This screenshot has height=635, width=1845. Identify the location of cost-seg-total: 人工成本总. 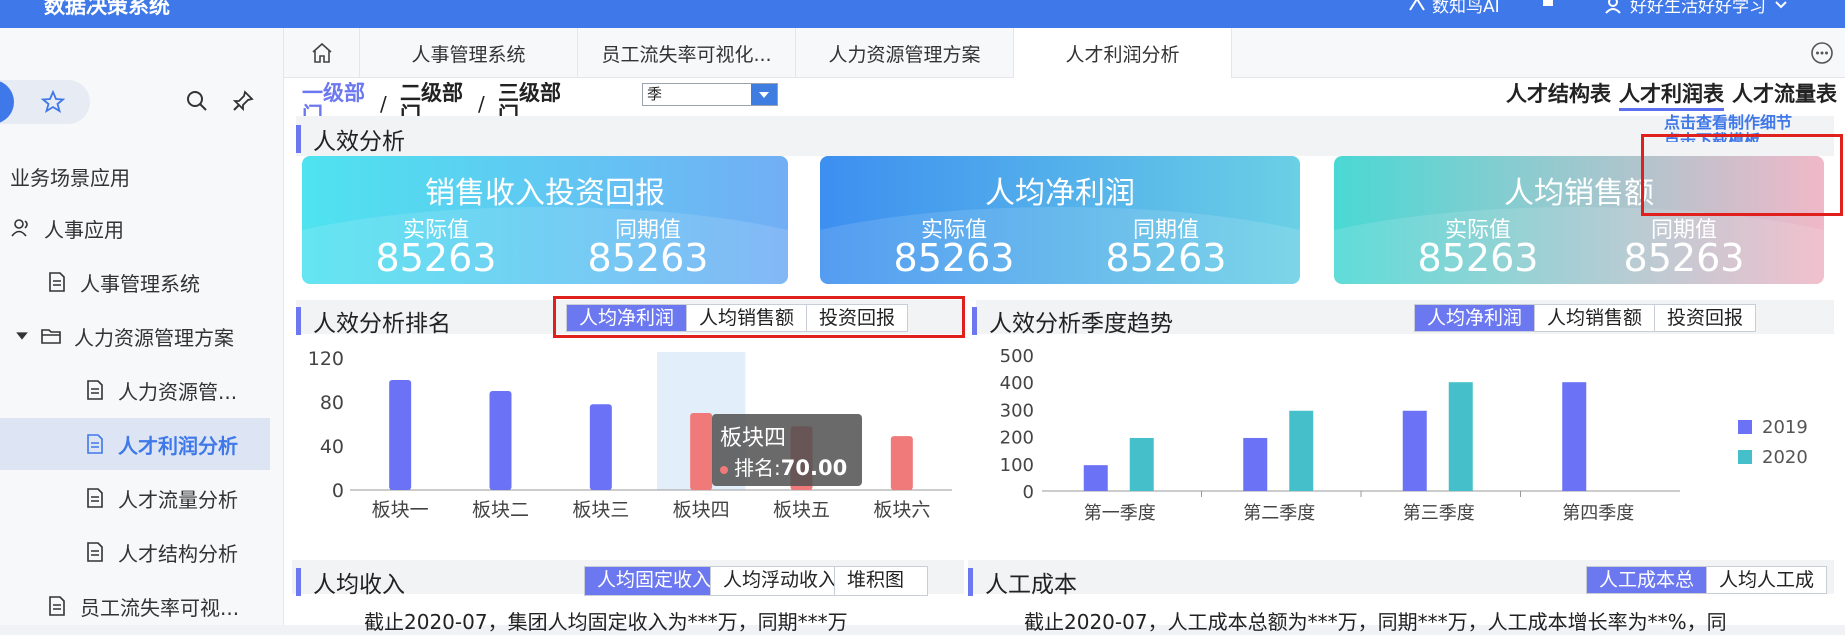
(1647, 580).